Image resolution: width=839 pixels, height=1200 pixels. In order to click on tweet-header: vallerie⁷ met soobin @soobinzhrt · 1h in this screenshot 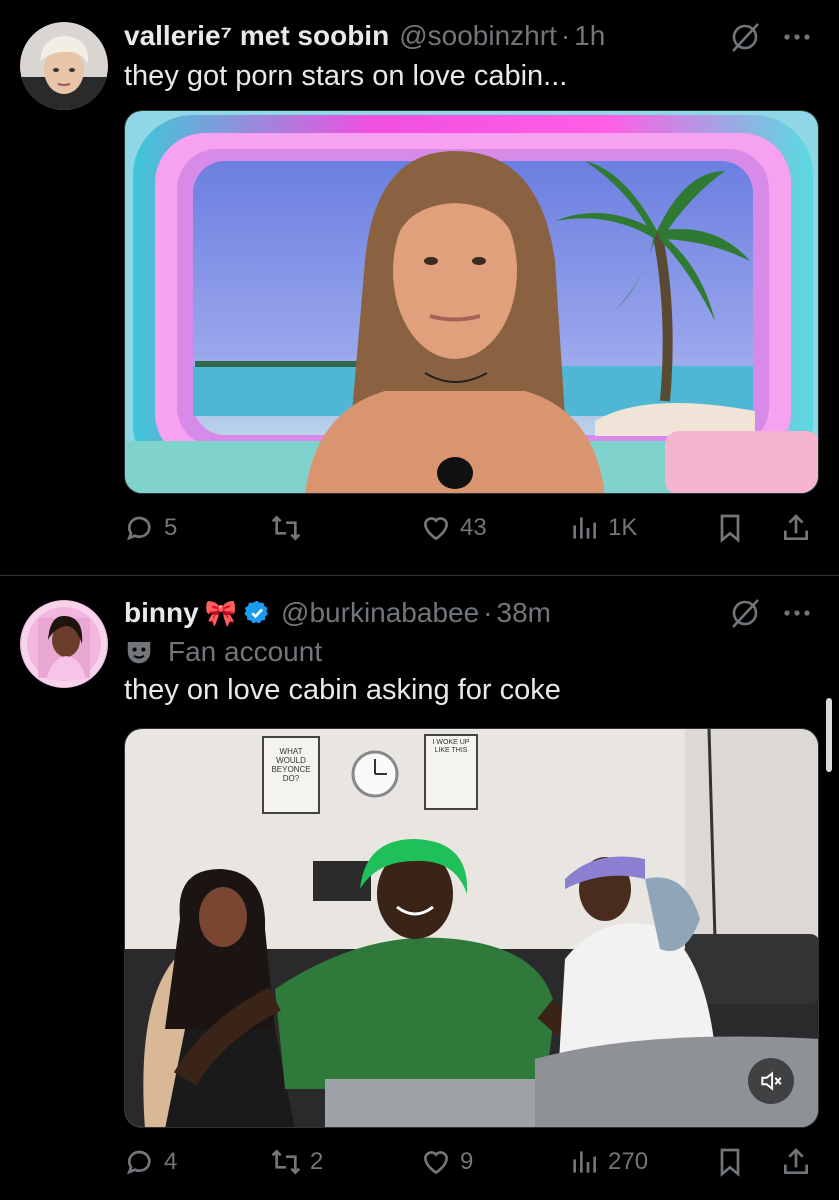, I will do `click(364, 36)`.